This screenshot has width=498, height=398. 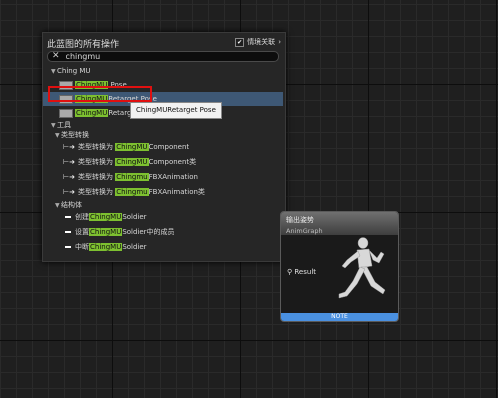 What do you see at coordinates (362, 268) in the screenshot?
I see `running-mannequin-icon` at bounding box center [362, 268].